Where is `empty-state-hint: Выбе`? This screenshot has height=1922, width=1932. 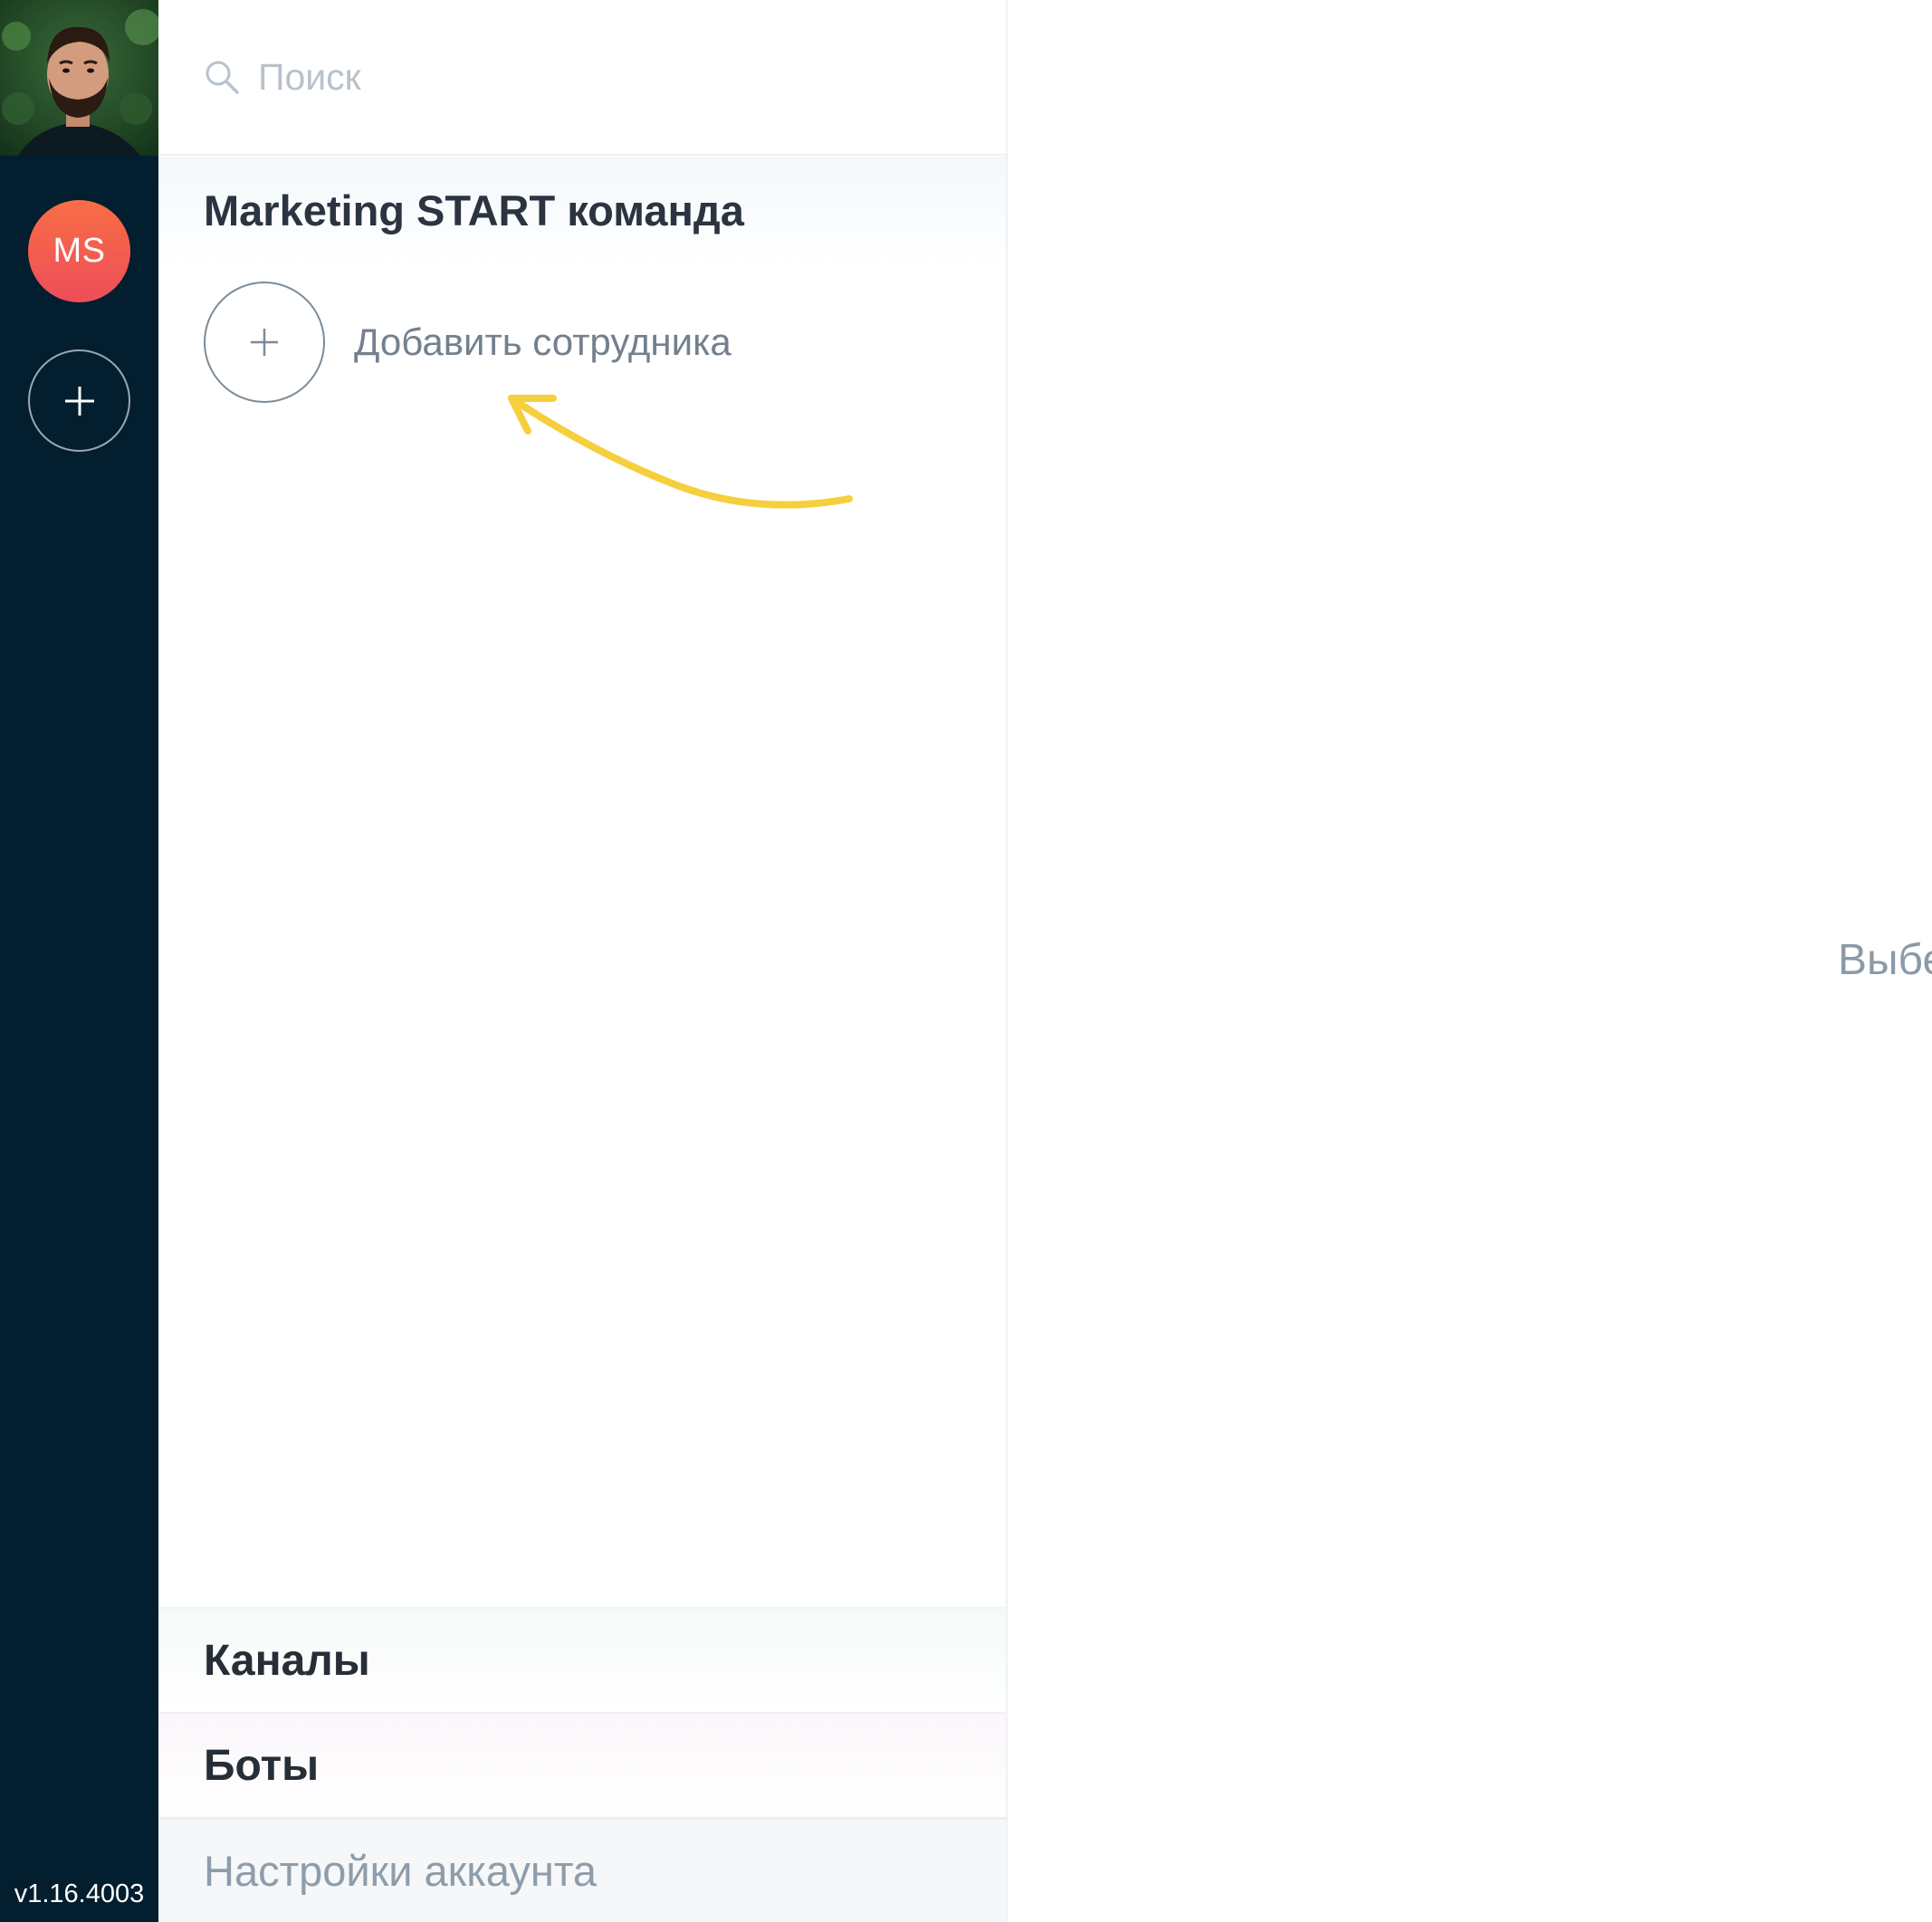 empty-state-hint: Выбе is located at coordinates (1885, 960).